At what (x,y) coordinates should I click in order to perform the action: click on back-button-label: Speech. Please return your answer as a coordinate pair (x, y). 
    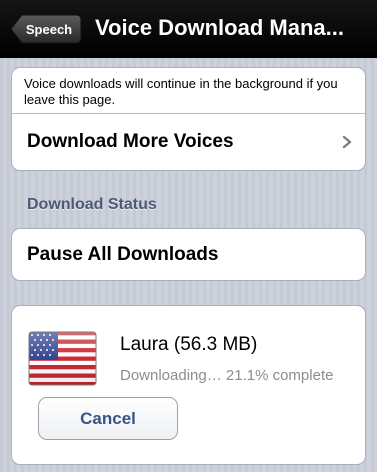
    Looking at the image, I should click on (49, 29).